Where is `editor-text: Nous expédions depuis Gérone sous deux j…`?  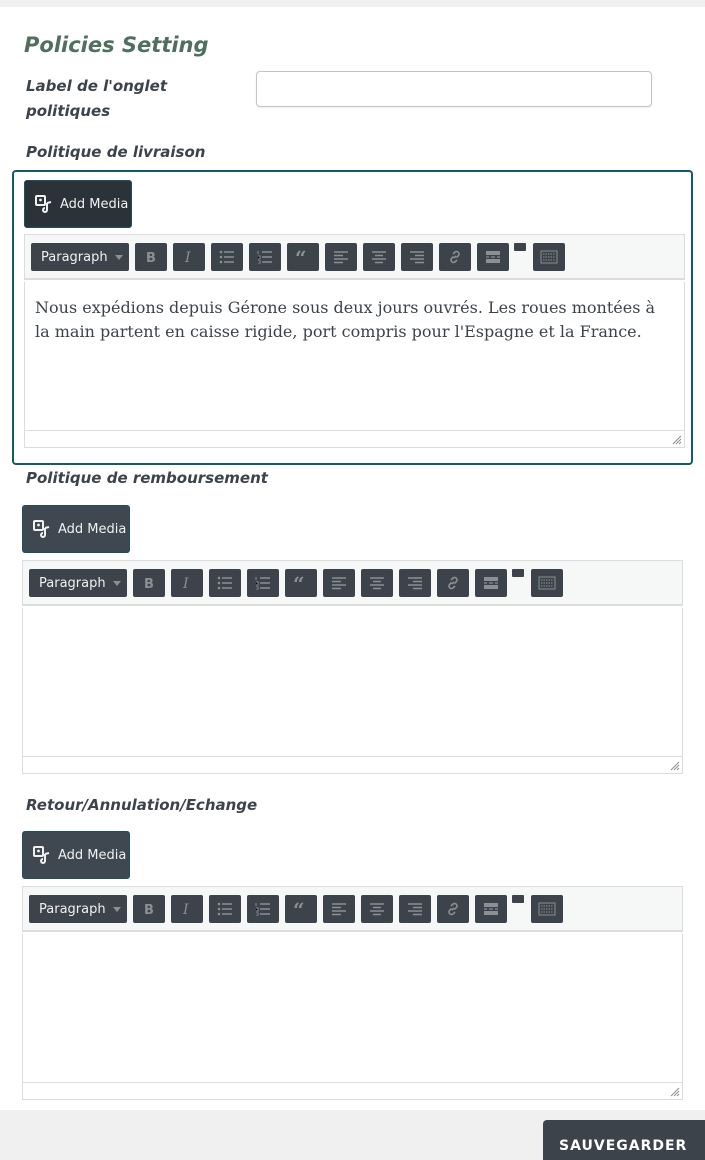
editor-text: Nous expédions depuis Gérone sous deux j… is located at coordinates (345, 319).